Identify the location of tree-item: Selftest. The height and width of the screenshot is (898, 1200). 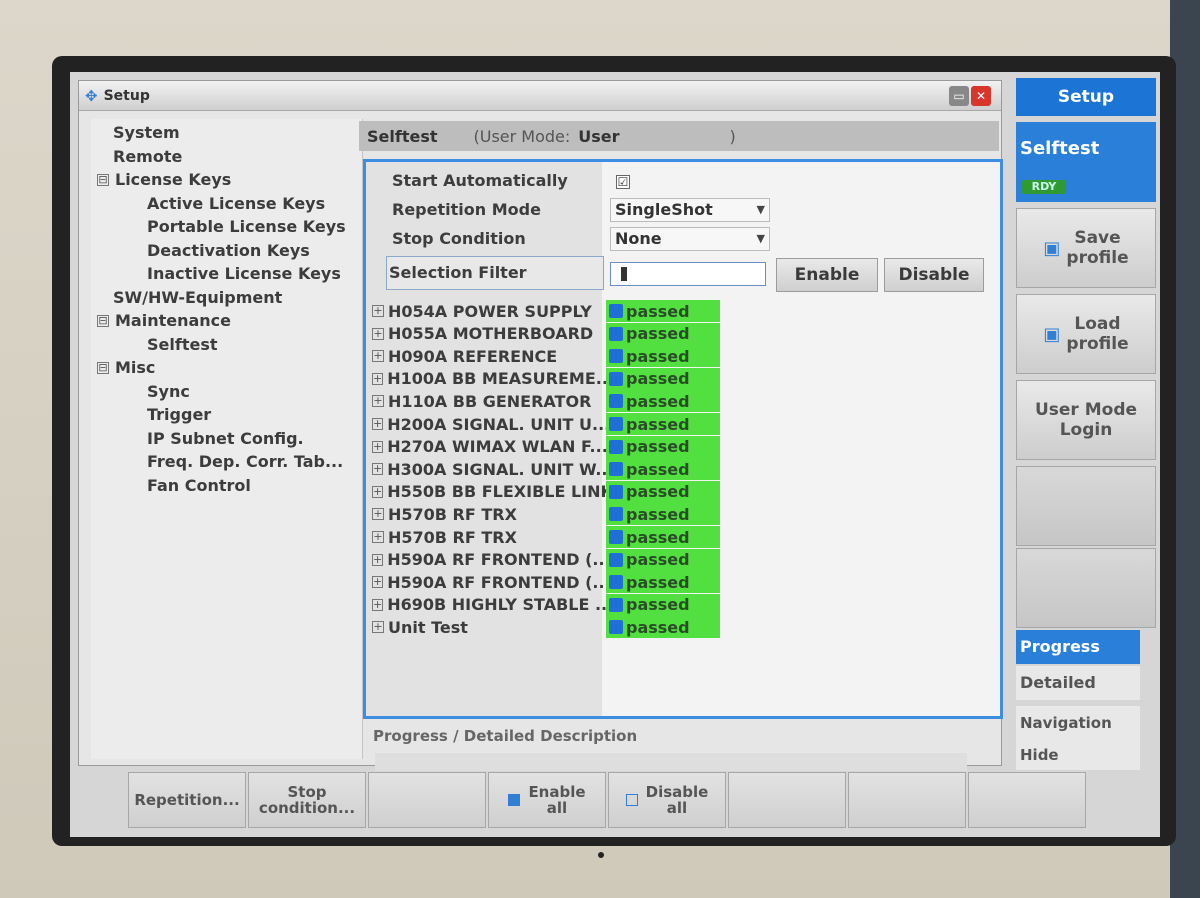
(182, 344).